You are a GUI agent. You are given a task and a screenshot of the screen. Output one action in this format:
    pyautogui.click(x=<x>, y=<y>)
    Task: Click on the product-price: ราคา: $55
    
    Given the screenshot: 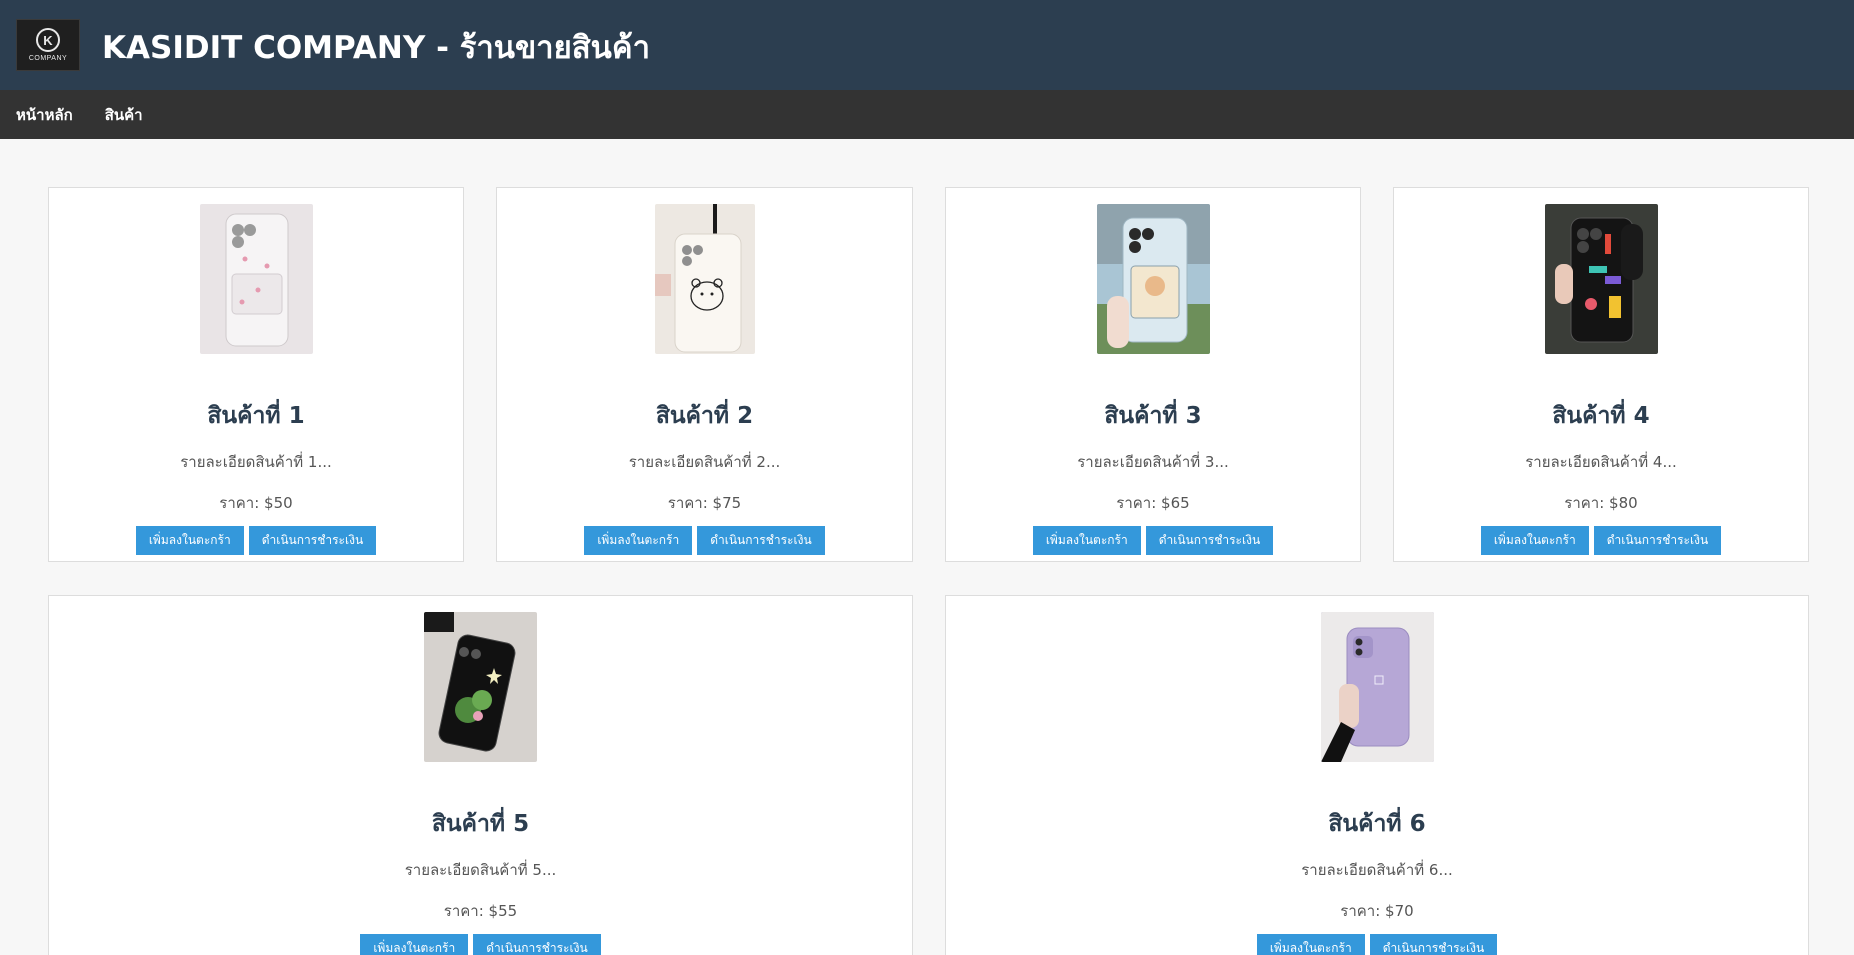 What is the action you would take?
    pyautogui.click(x=480, y=911)
    